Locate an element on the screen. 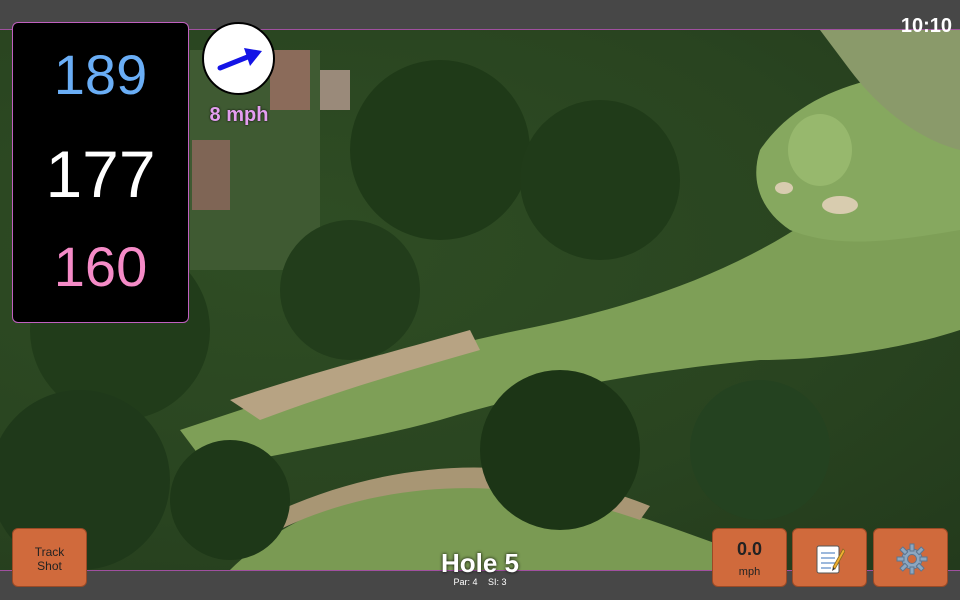  track-shot-button: Track Shot is located at coordinates (49, 557).